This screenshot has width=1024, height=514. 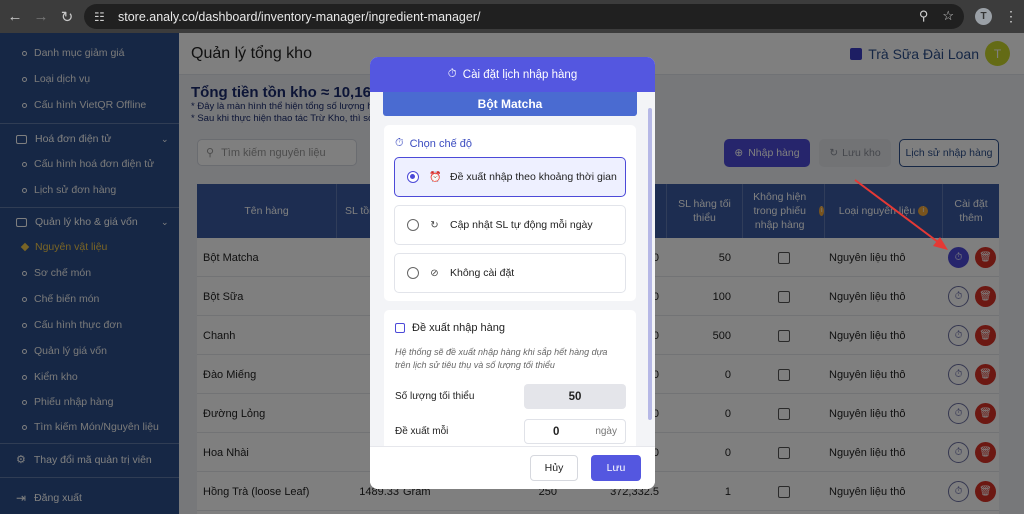 I want to click on option-suggest-by-period: ⏰ Đề xuất nhập theo khoảng thời gian, so click(x=510, y=177).